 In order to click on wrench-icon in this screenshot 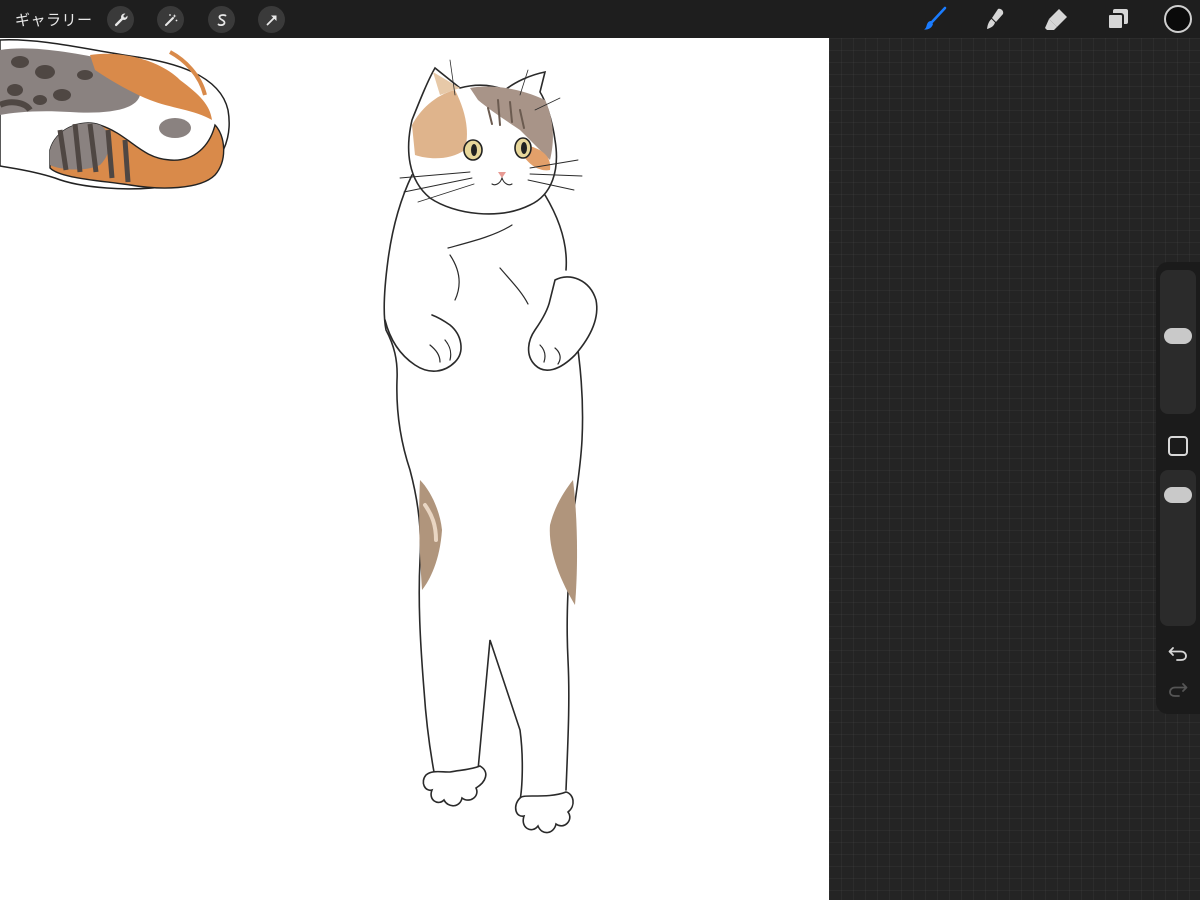, I will do `click(121, 19)`.